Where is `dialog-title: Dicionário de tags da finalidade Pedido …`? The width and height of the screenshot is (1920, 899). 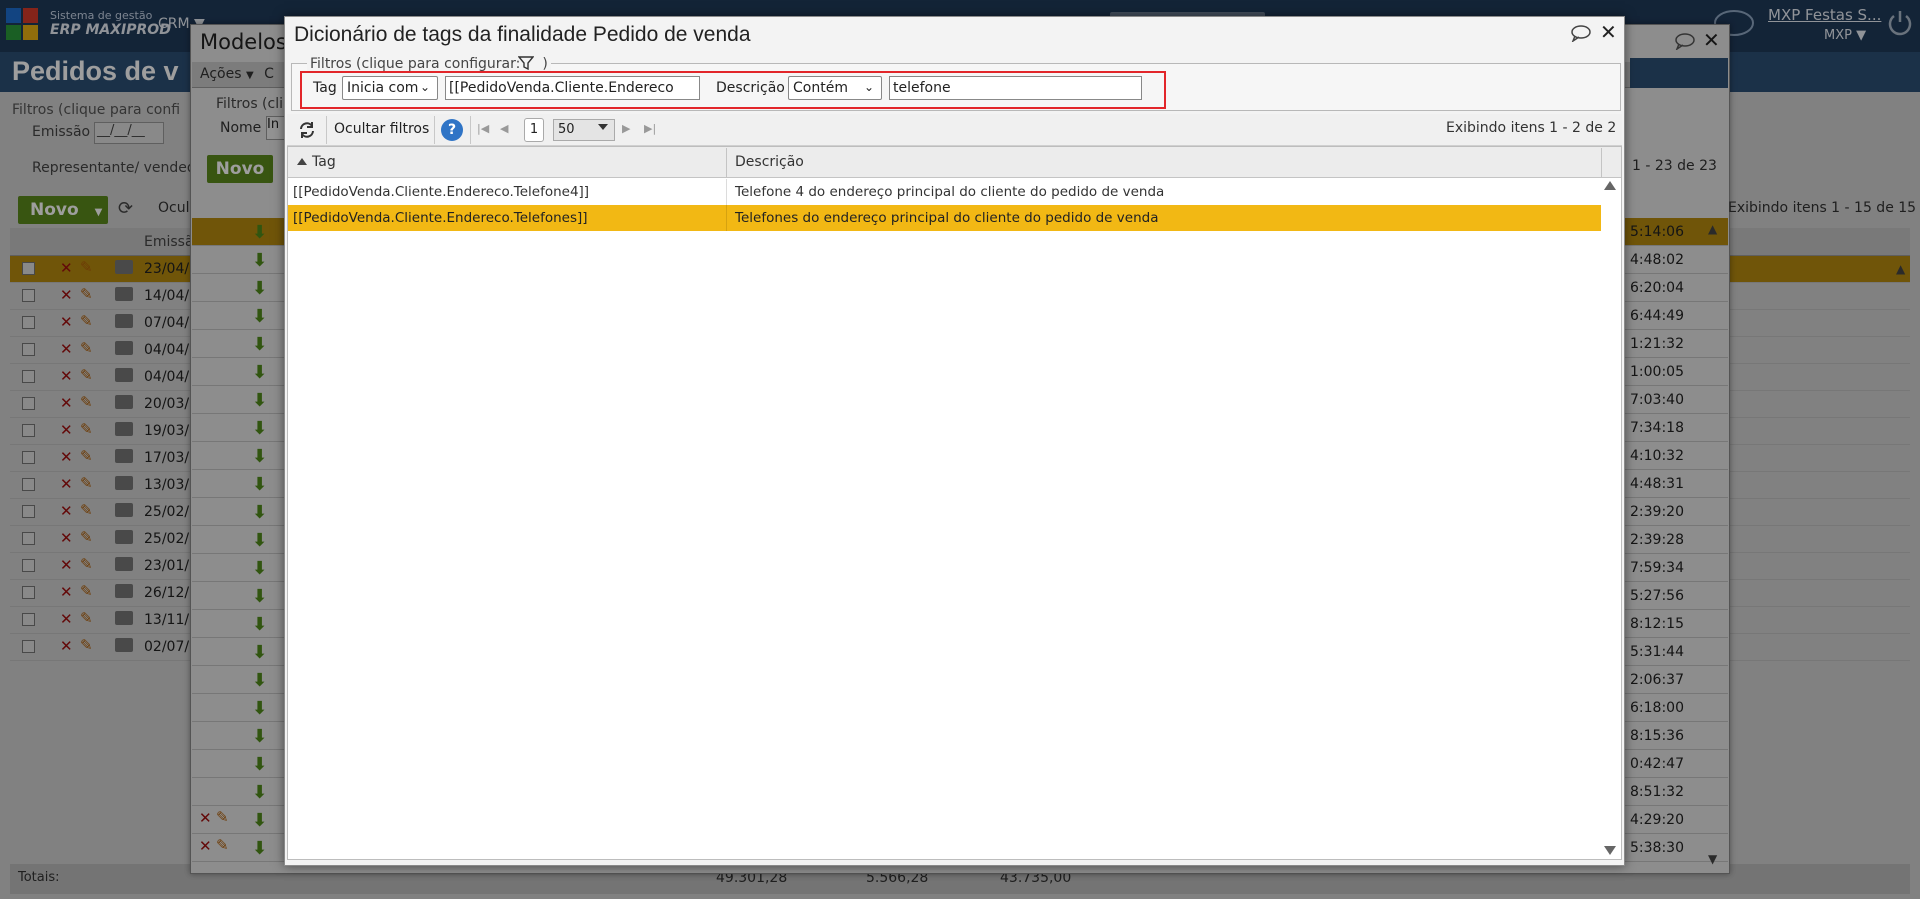 dialog-title: Dicionário de tags da finalidade Pedido … is located at coordinates (522, 34).